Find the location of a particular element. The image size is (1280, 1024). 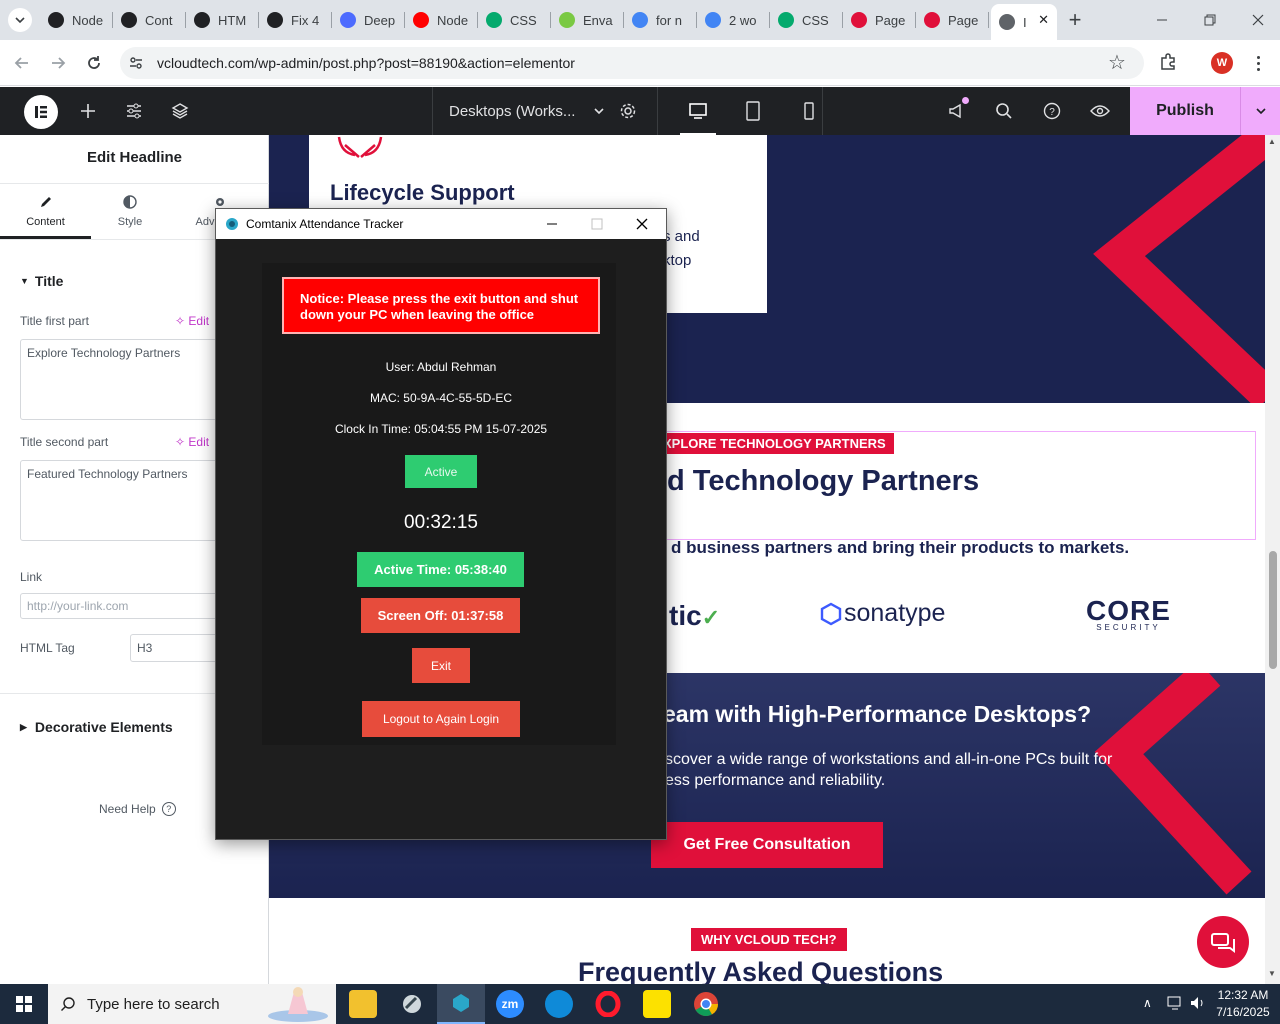

contrast-icon is located at coordinates (130, 202).